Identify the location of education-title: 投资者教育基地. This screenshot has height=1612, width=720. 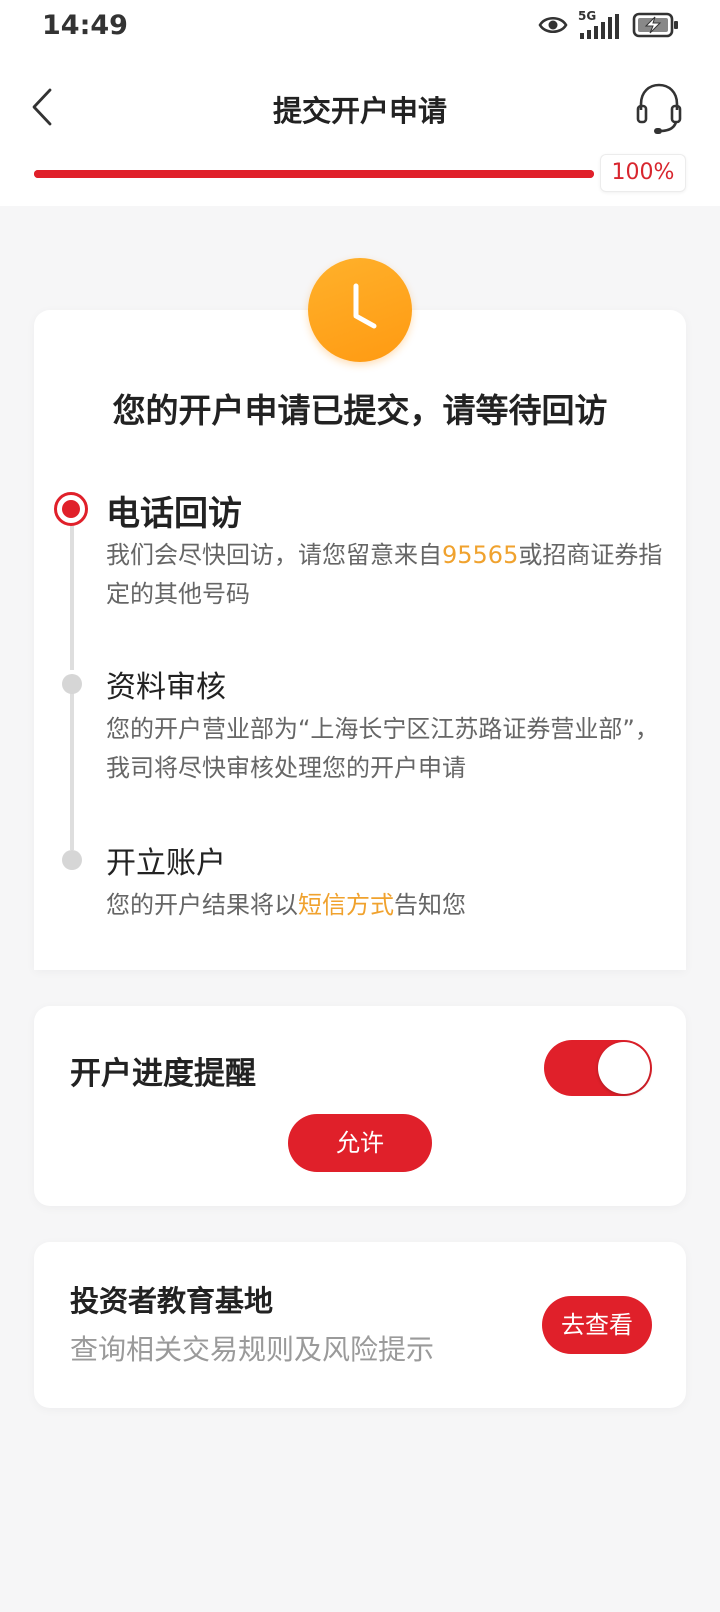
(172, 1301).